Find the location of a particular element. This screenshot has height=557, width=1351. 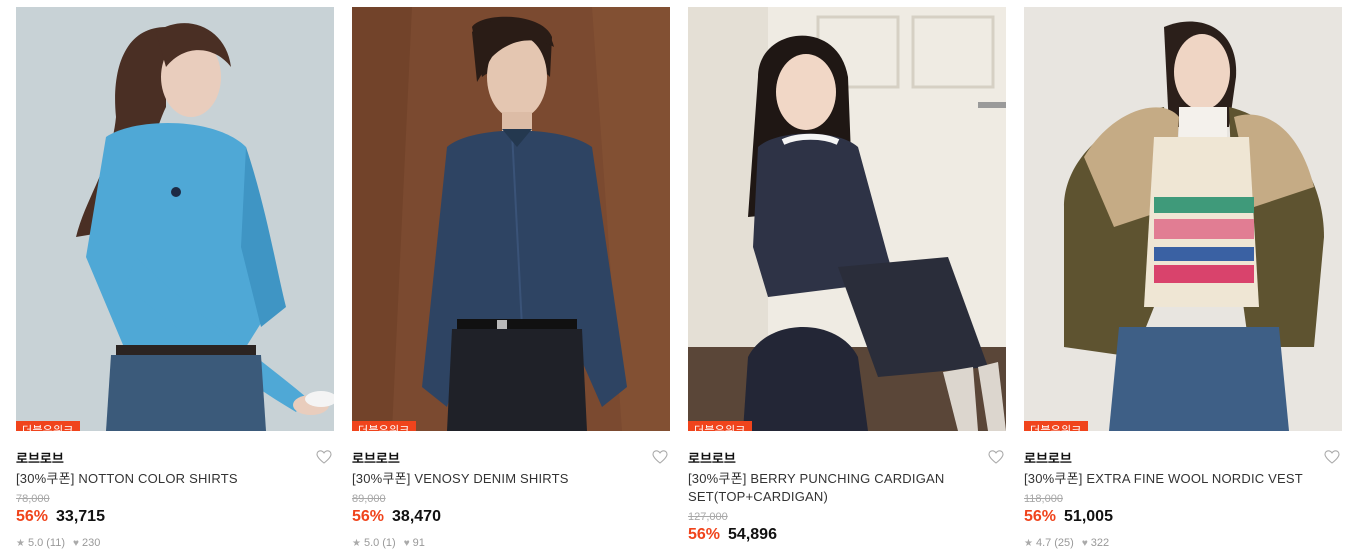

product-meta: ★ 5.0 (11) ♥ 230 is located at coordinates (175, 543).